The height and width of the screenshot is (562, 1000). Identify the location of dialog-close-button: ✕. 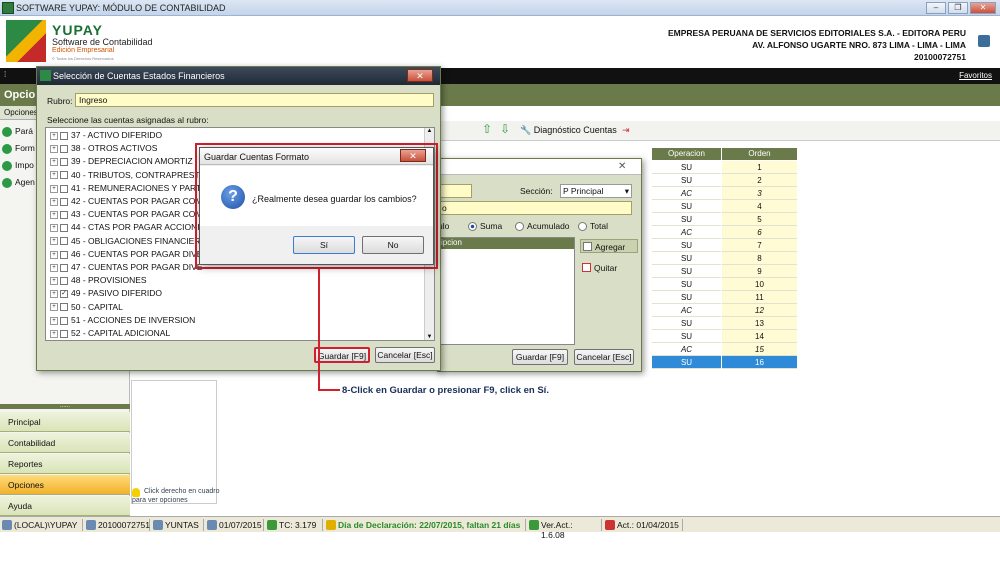
(420, 75).